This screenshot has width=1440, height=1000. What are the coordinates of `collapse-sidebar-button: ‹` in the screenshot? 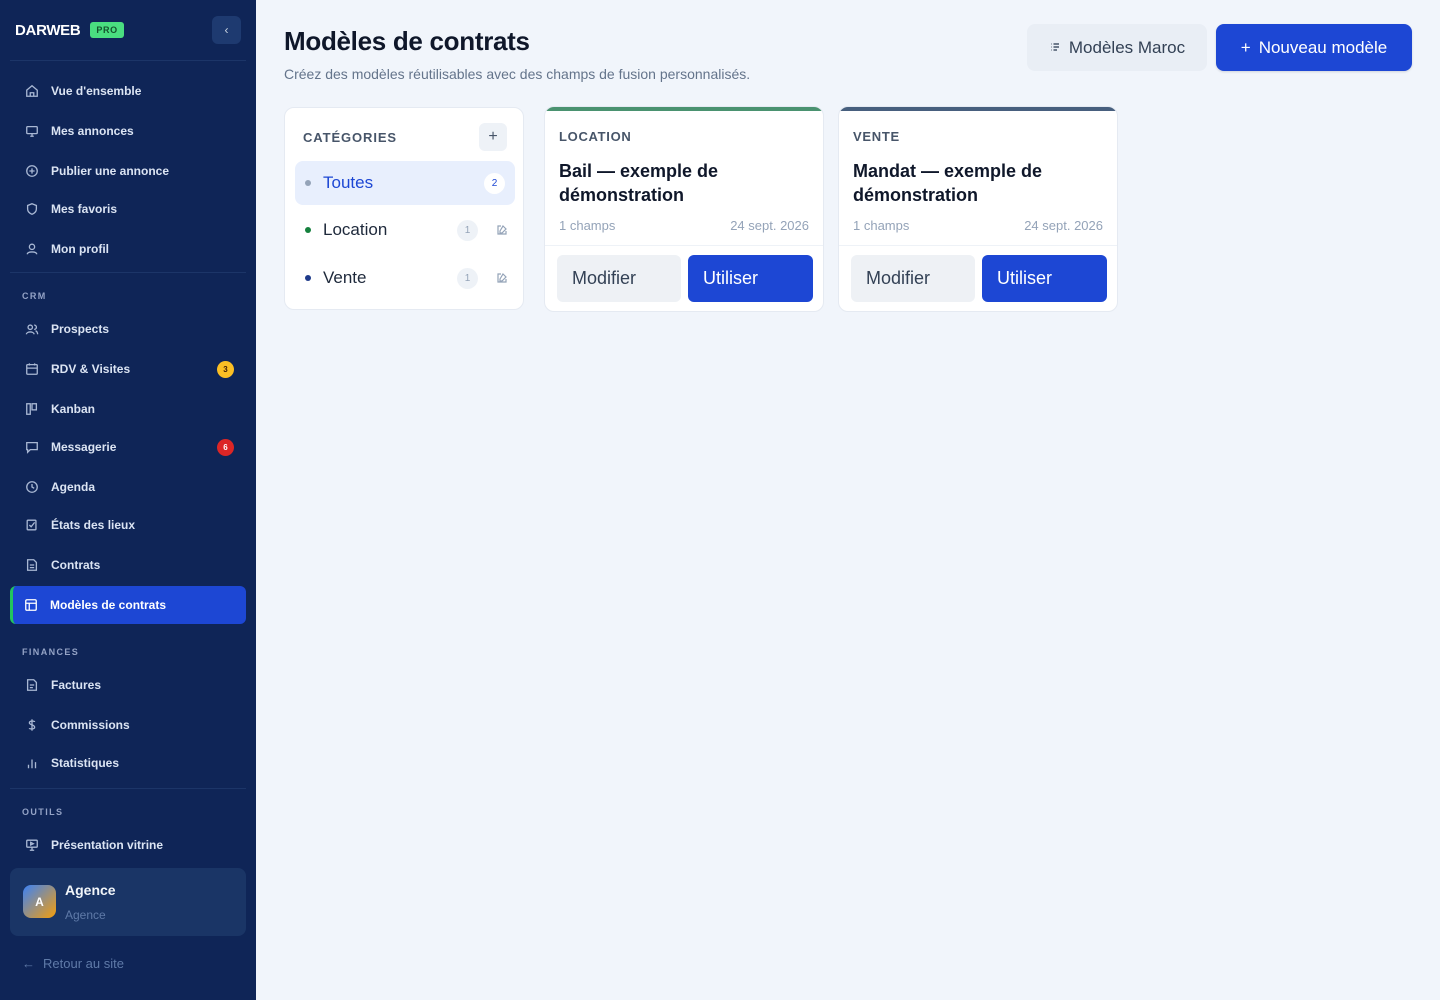 It's located at (226, 30).